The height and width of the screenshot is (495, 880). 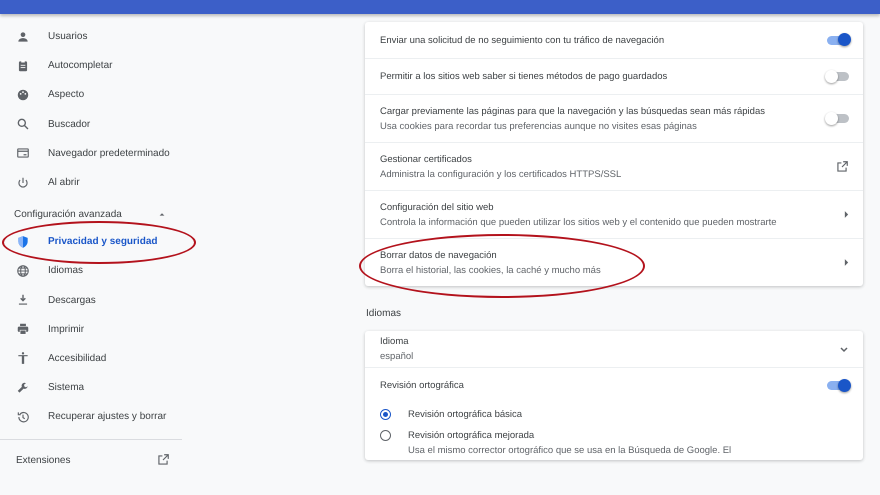 What do you see at coordinates (422, 385) in the screenshot?
I see `setting-title: Revisión ortográfica` at bounding box center [422, 385].